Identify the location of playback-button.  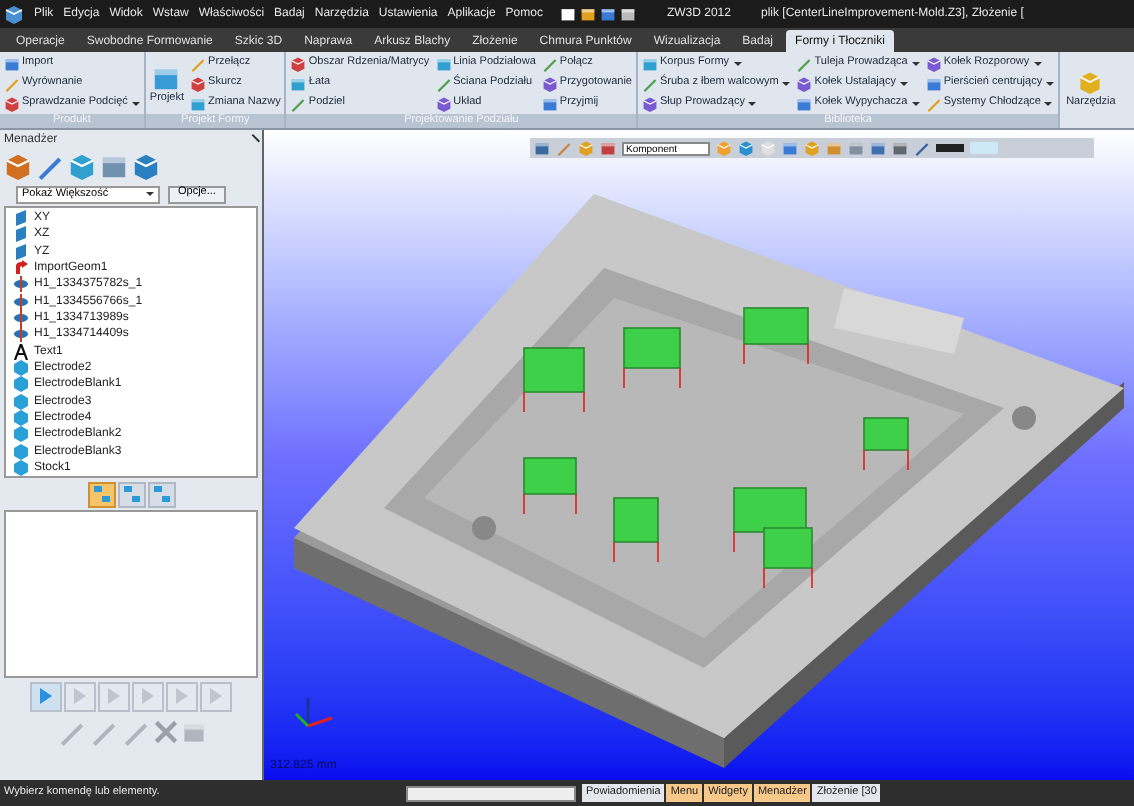
(46, 696).